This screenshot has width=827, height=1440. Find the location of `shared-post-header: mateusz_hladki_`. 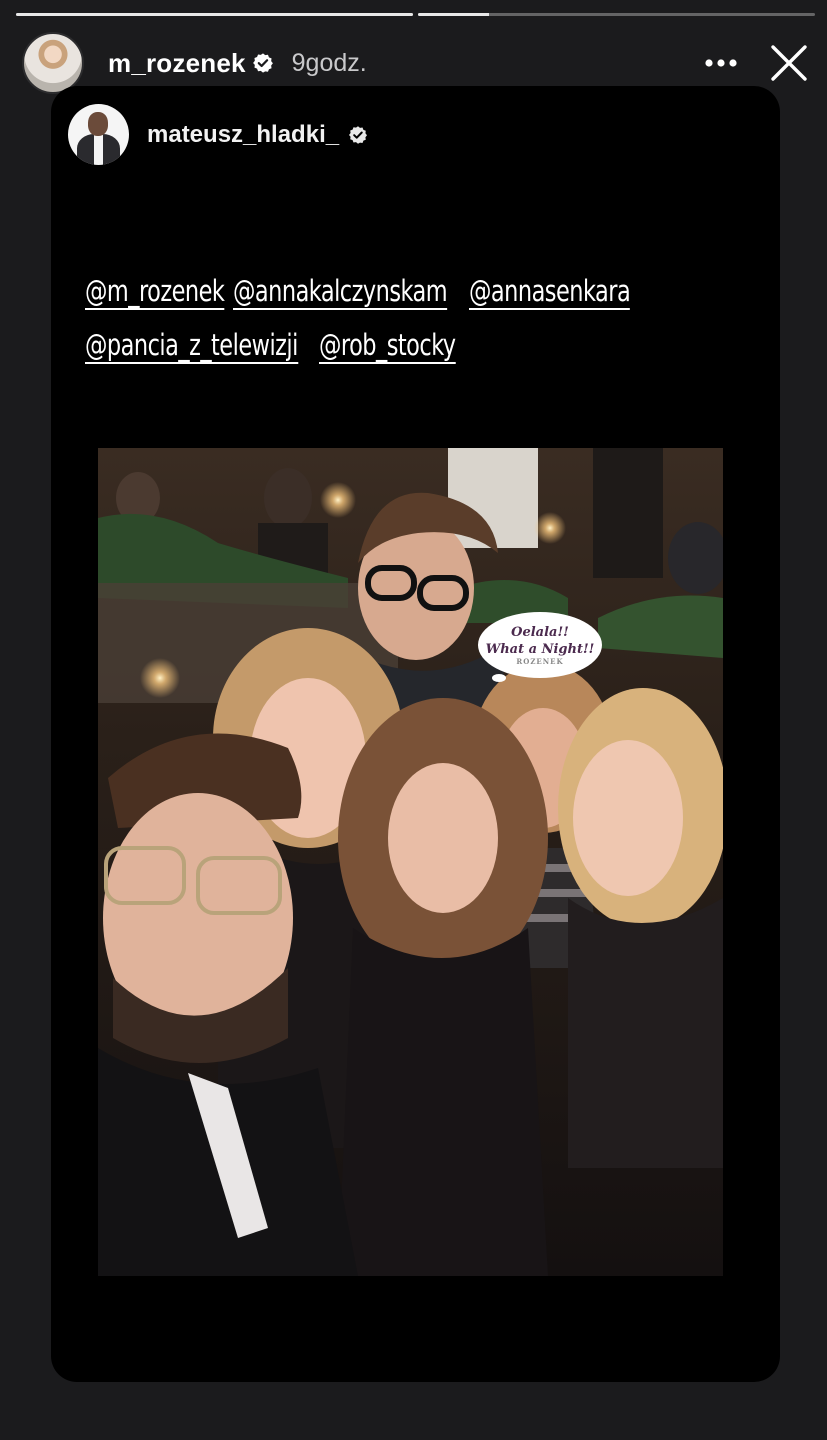

shared-post-header: mateusz_hladki_ is located at coordinates (218, 134).